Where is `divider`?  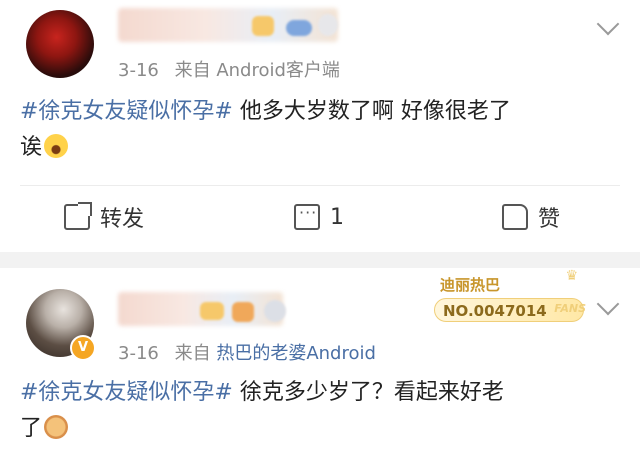
divider is located at coordinates (320, 185).